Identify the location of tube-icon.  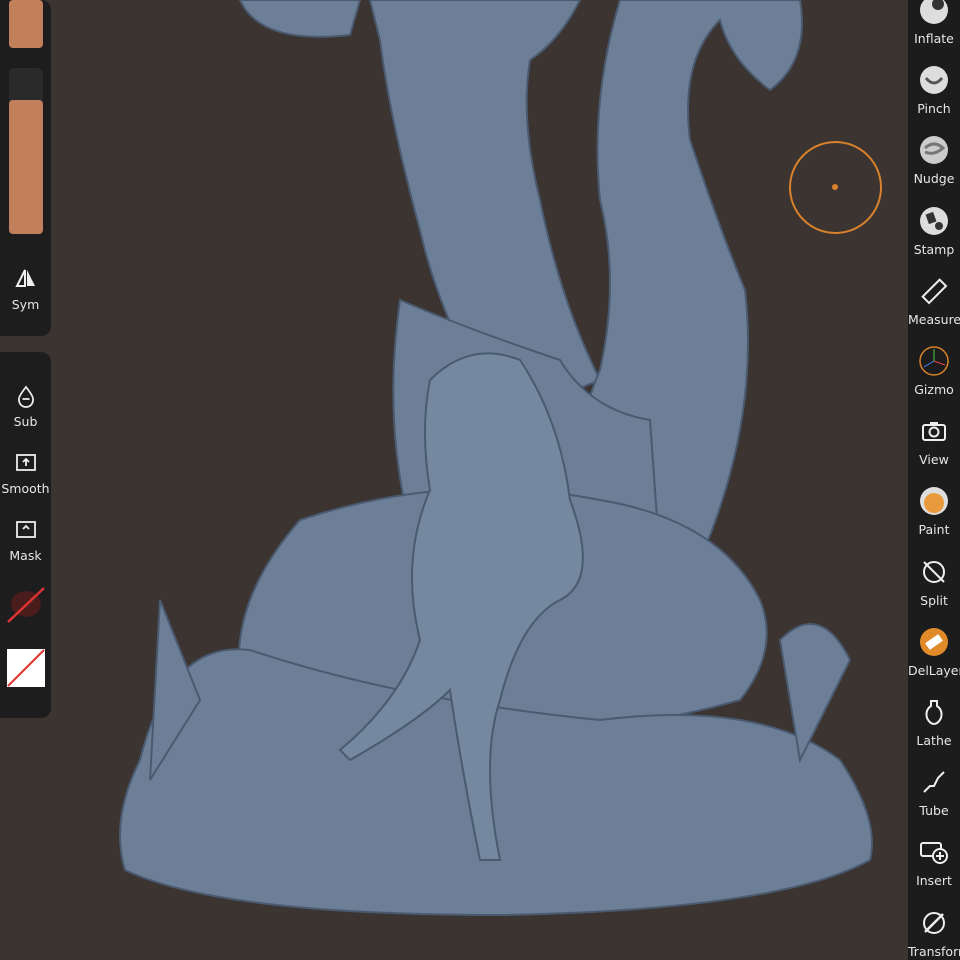
(934, 782).